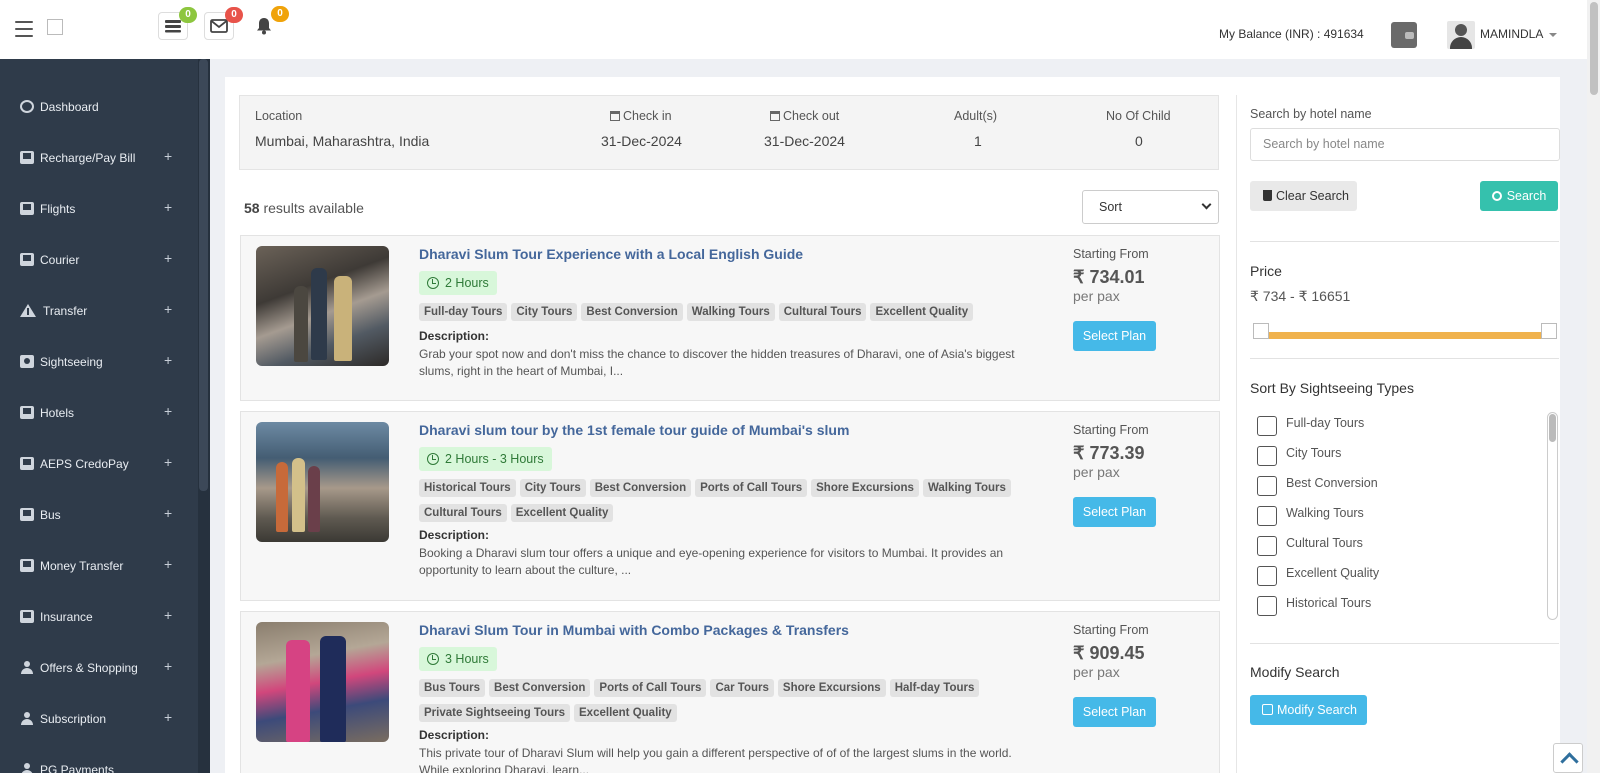 The height and width of the screenshot is (773, 1600). Describe the element at coordinates (99, 158) in the screenshot. I see `sidebar-item-recharge: Recharge/Pay Bill +` at that location.